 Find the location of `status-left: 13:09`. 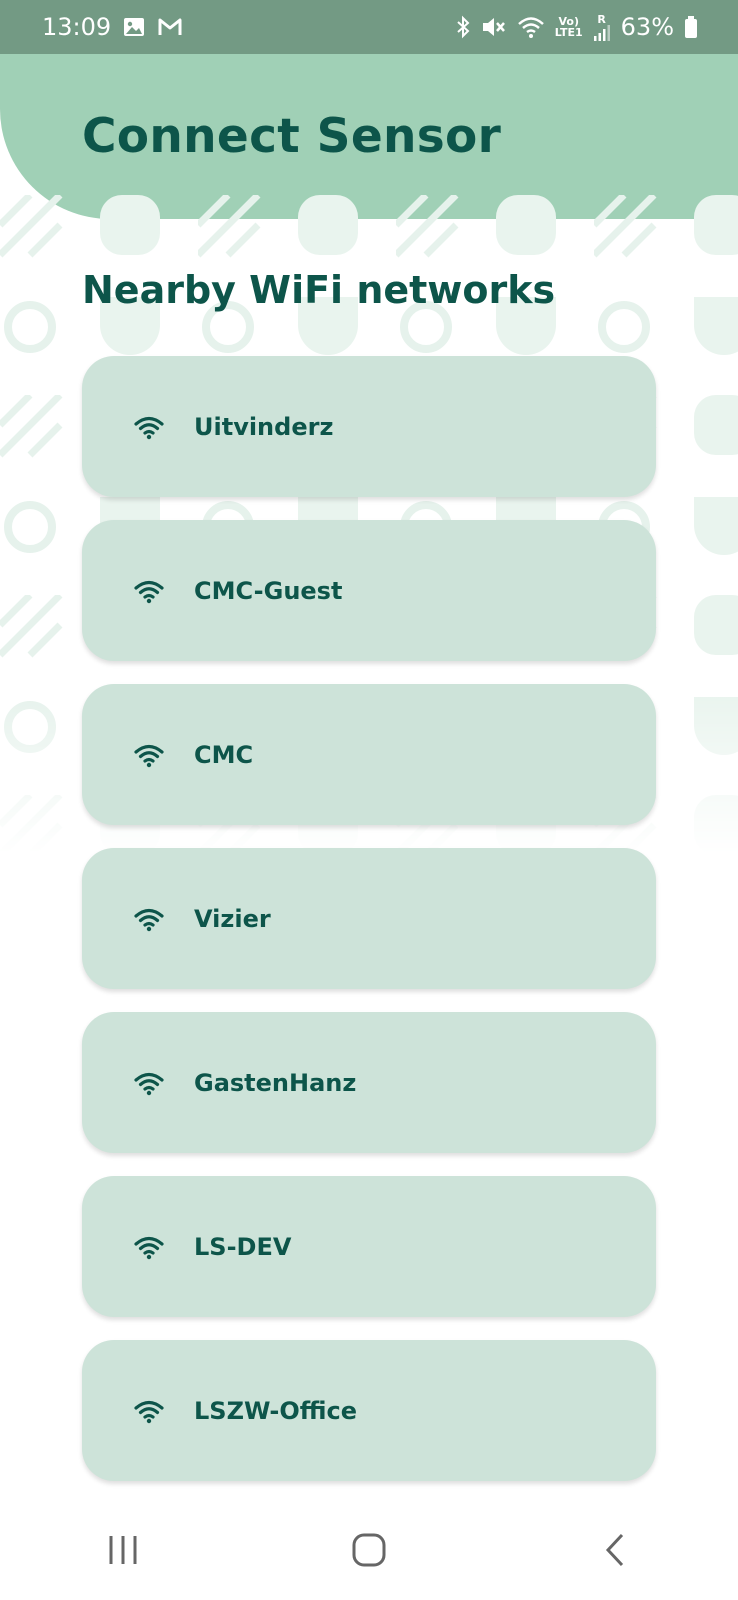

status-left: 13:09 is located at coordinates (112, 27).